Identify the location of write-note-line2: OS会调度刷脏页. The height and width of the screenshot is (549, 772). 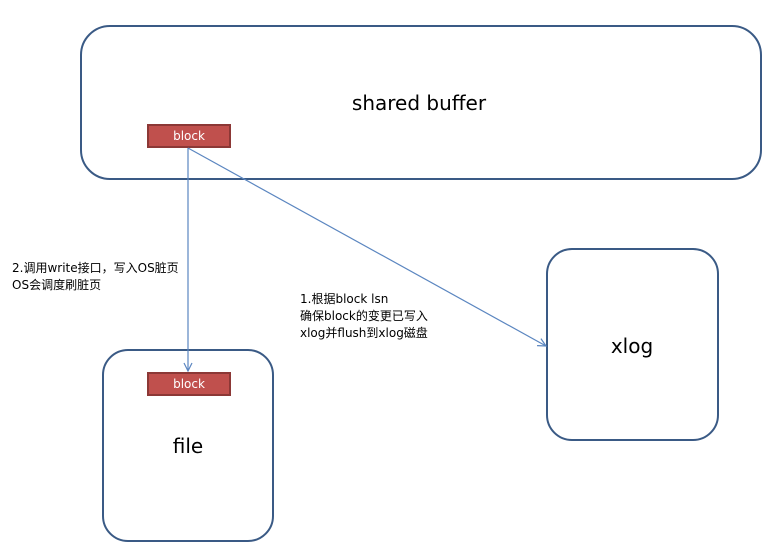
(57, 285).